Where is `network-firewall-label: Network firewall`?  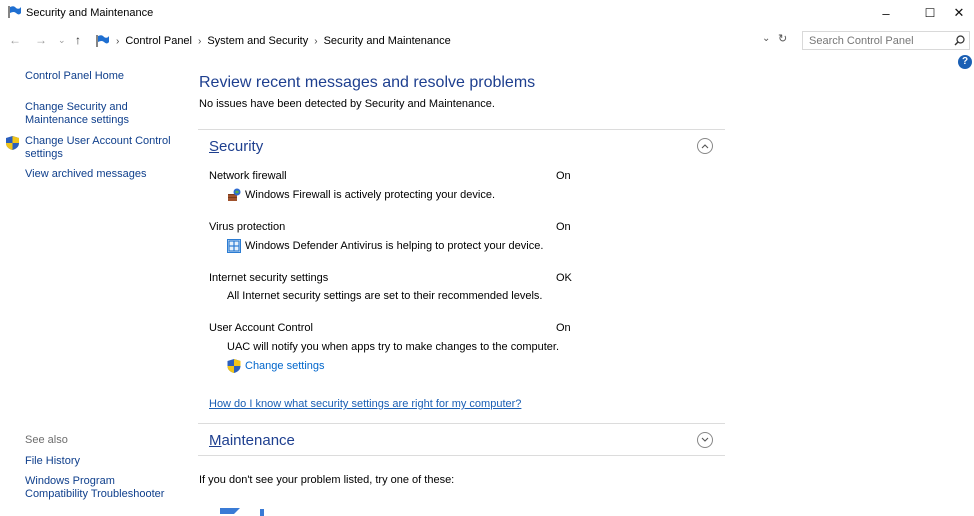
network-firewall-label: Network firewall is located at coordinates (248, 176).